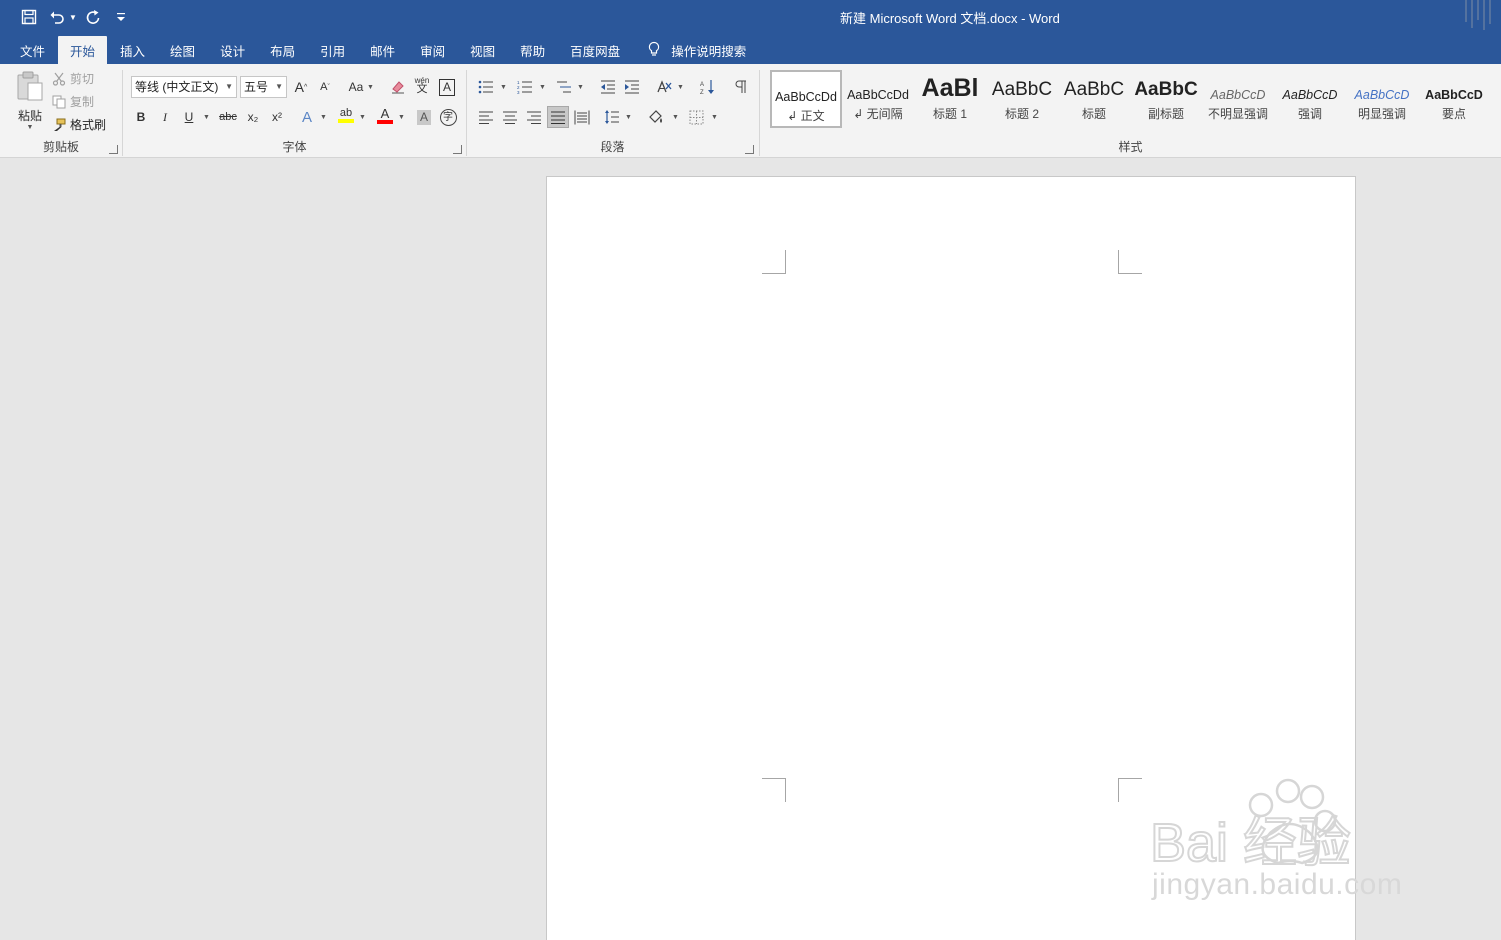 This screenshot has width=1501, height=940. I want to click on superscript-button: x², so click(277, 117).